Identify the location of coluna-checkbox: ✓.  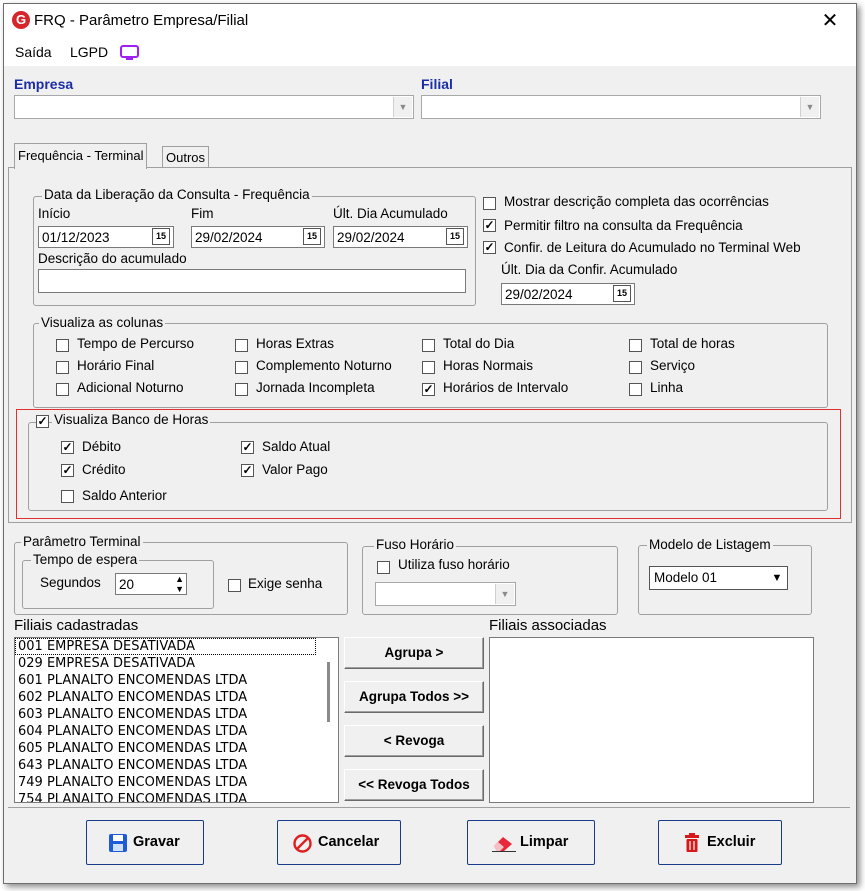
(428, 389).